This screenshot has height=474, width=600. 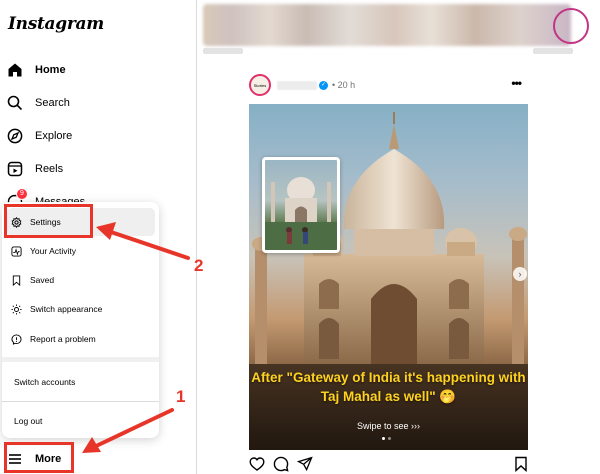 What do you see at coordinates (50, 70) in the screenshot?
I see `sidebar-item-label: Home` at bounding box center [50, 70].